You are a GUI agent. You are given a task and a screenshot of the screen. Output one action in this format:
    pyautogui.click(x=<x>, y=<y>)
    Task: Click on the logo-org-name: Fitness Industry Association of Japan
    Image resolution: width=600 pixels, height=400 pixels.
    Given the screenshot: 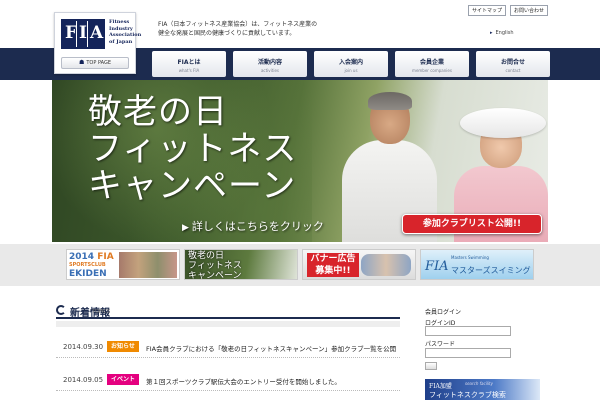 What is the action you would take?
    pyautogui.click(x=125, y=32)
    